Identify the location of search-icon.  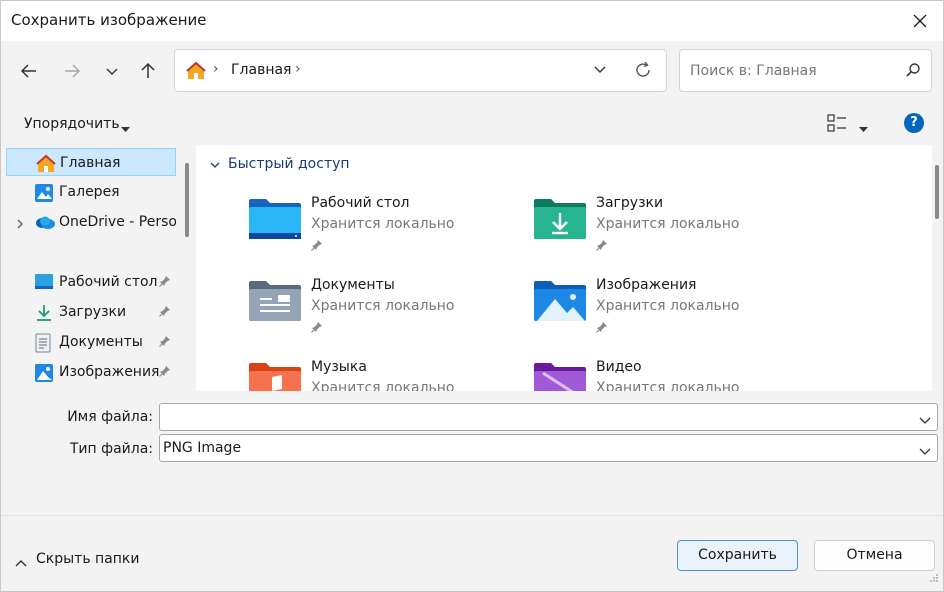
(913, 72).